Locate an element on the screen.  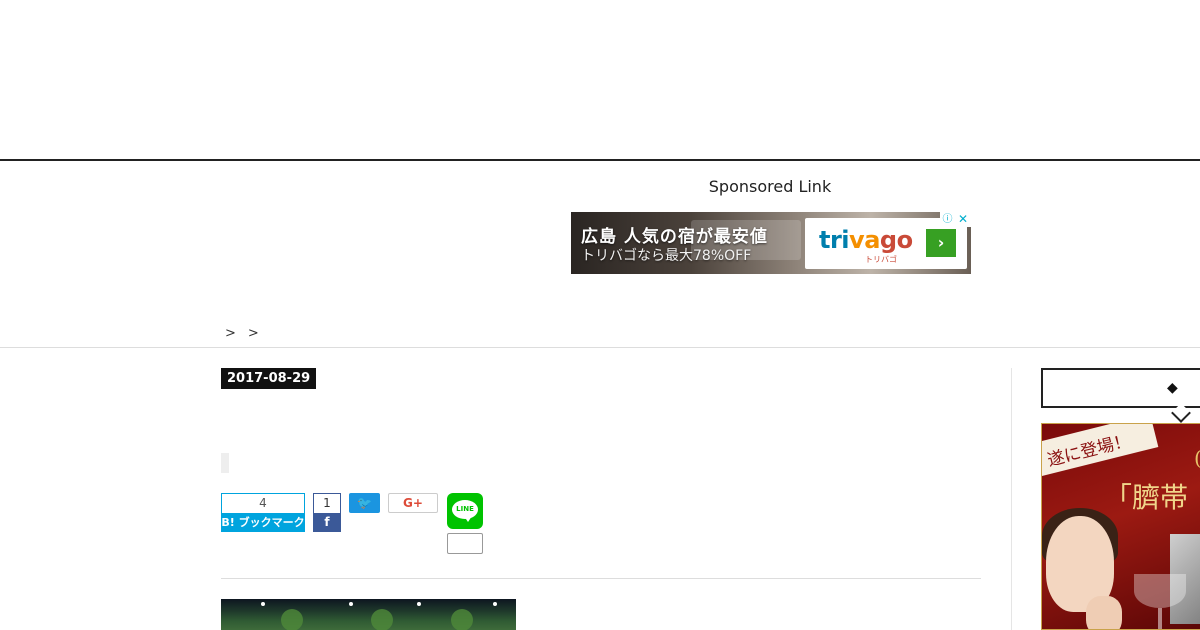
breadcrumb-divider is located at coordinates (600, 347).